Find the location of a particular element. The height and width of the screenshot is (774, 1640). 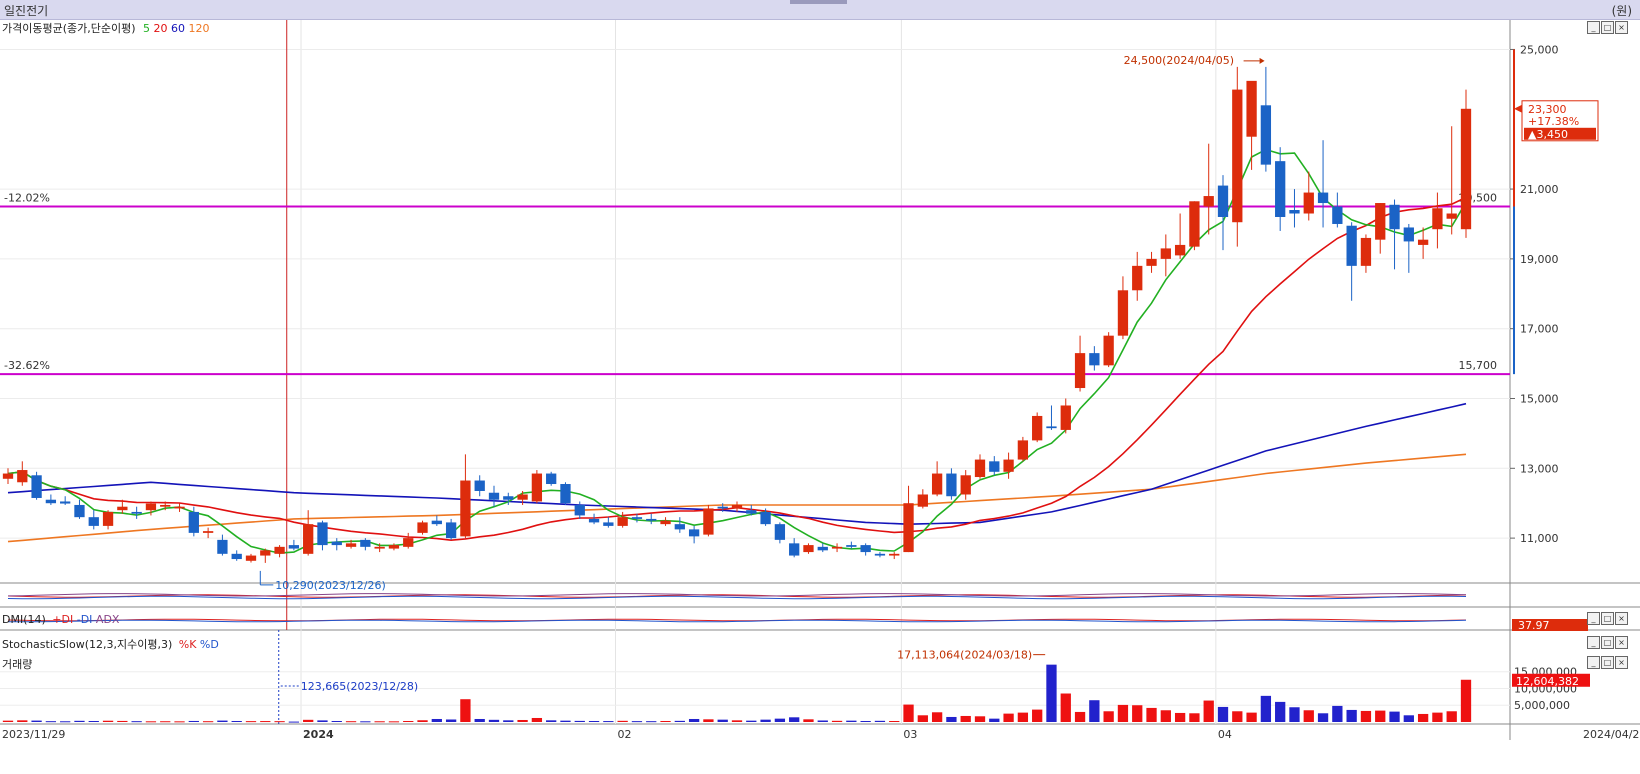

ma20-label: 20 is located at coordinates (160, 28).